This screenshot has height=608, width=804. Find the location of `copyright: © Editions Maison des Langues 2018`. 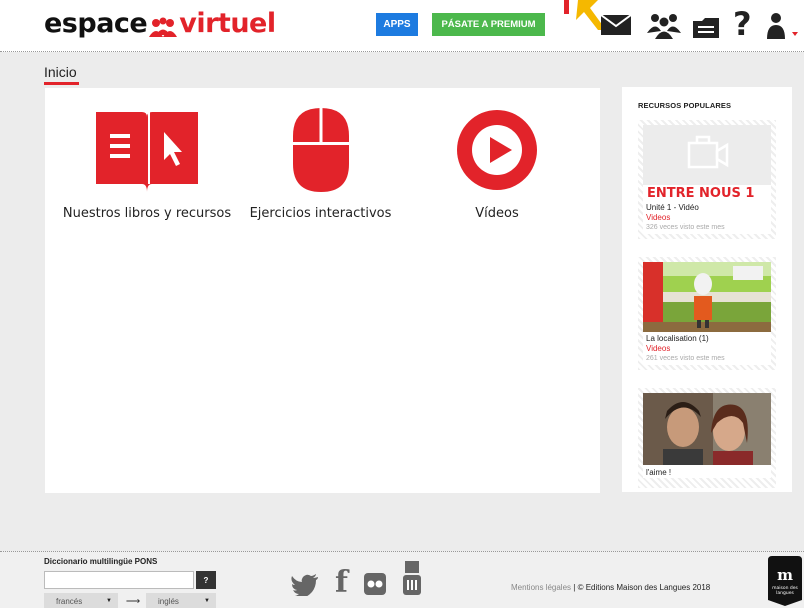

copyright: © Editions Maison des Langues 2018 is located at coordinates (644, 587).